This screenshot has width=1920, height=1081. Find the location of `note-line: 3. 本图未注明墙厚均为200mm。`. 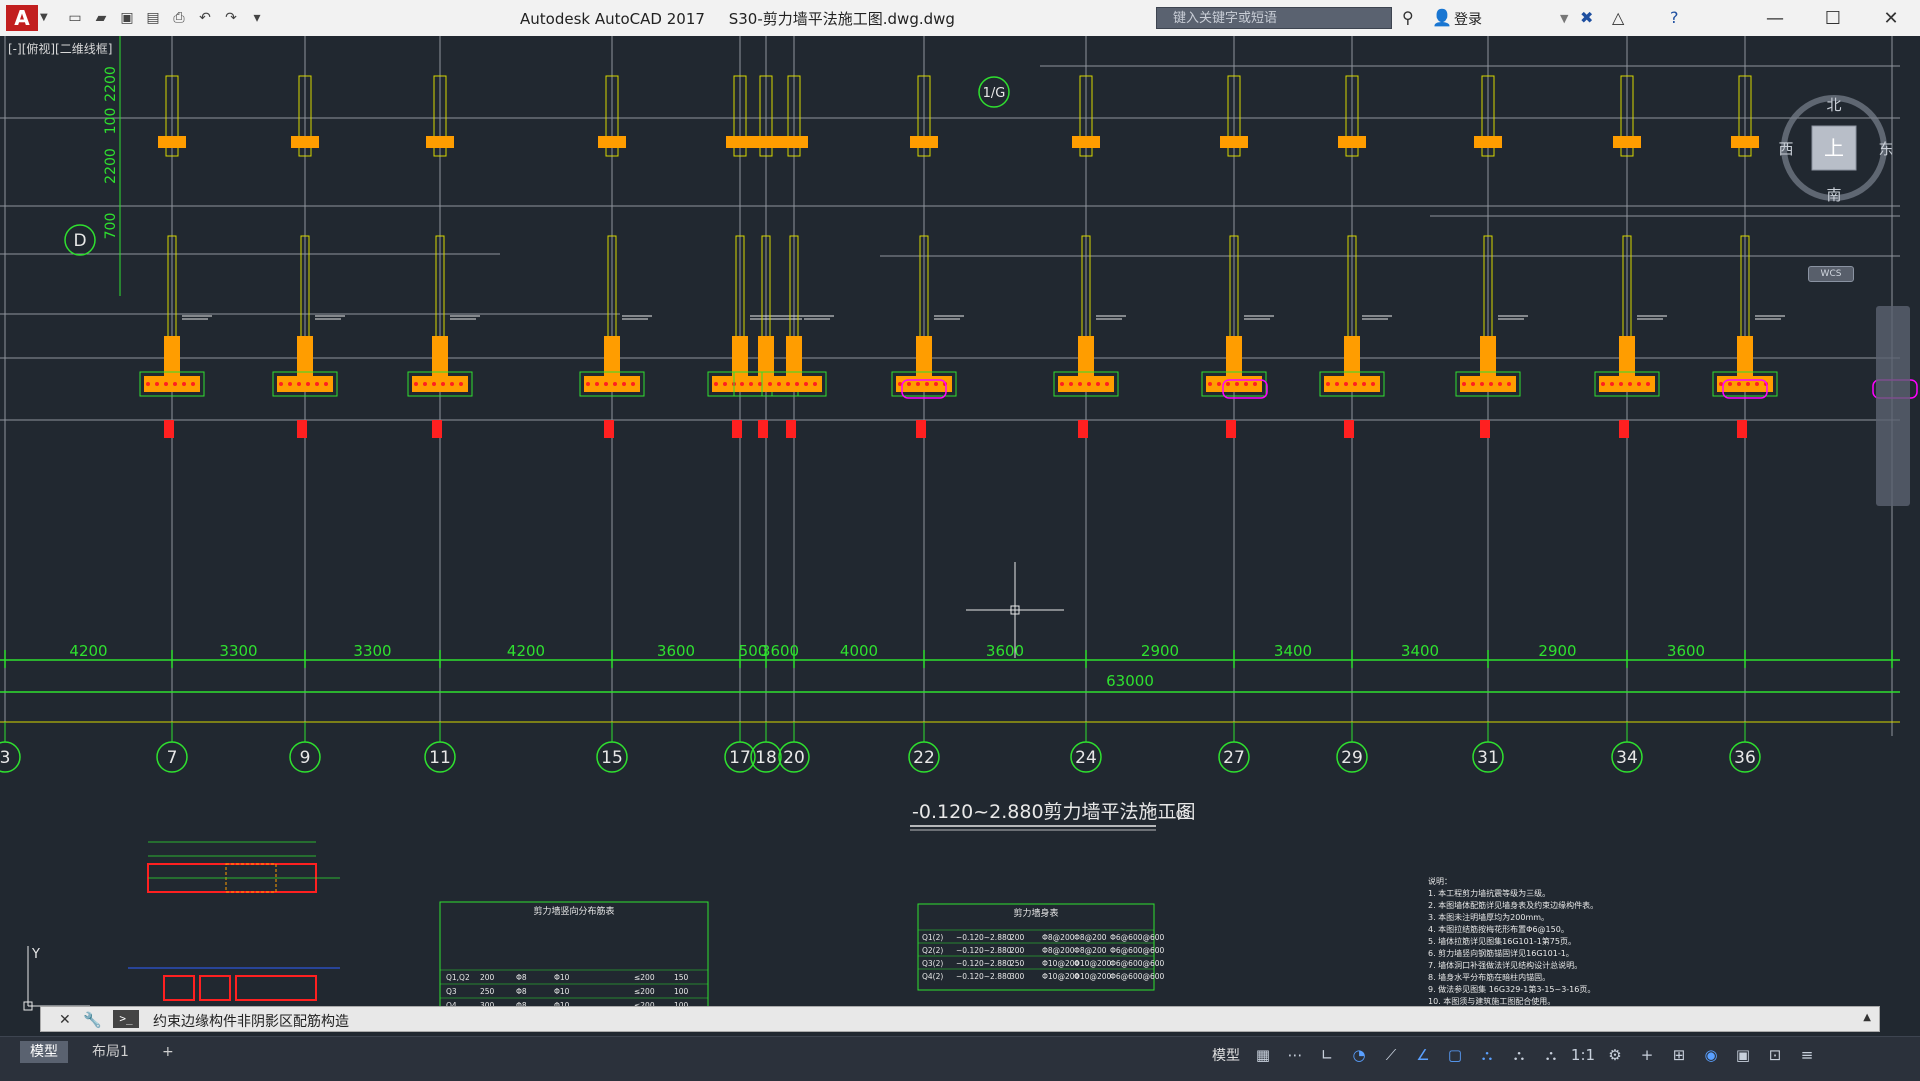

note-line: 3. 本图未注明墙厚均为200mm。 is located at coordinates (1488, 917).